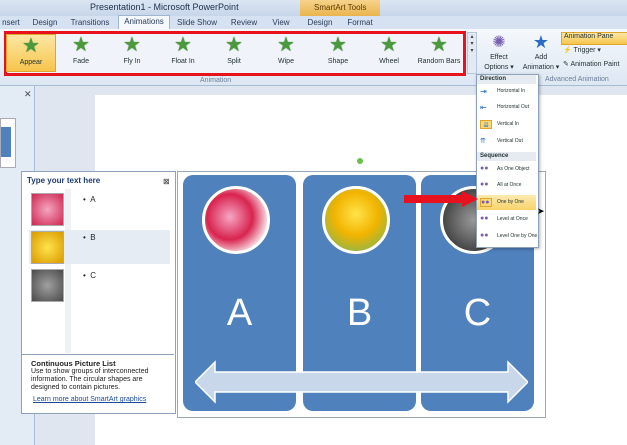 This screenshot has height=445, width=627. What do you see at coordinates (506, 107) in the screenshot?
I see `menu-item-horizontal-out: ⇤ Horizontal Out` at bounding box center [506, 107].